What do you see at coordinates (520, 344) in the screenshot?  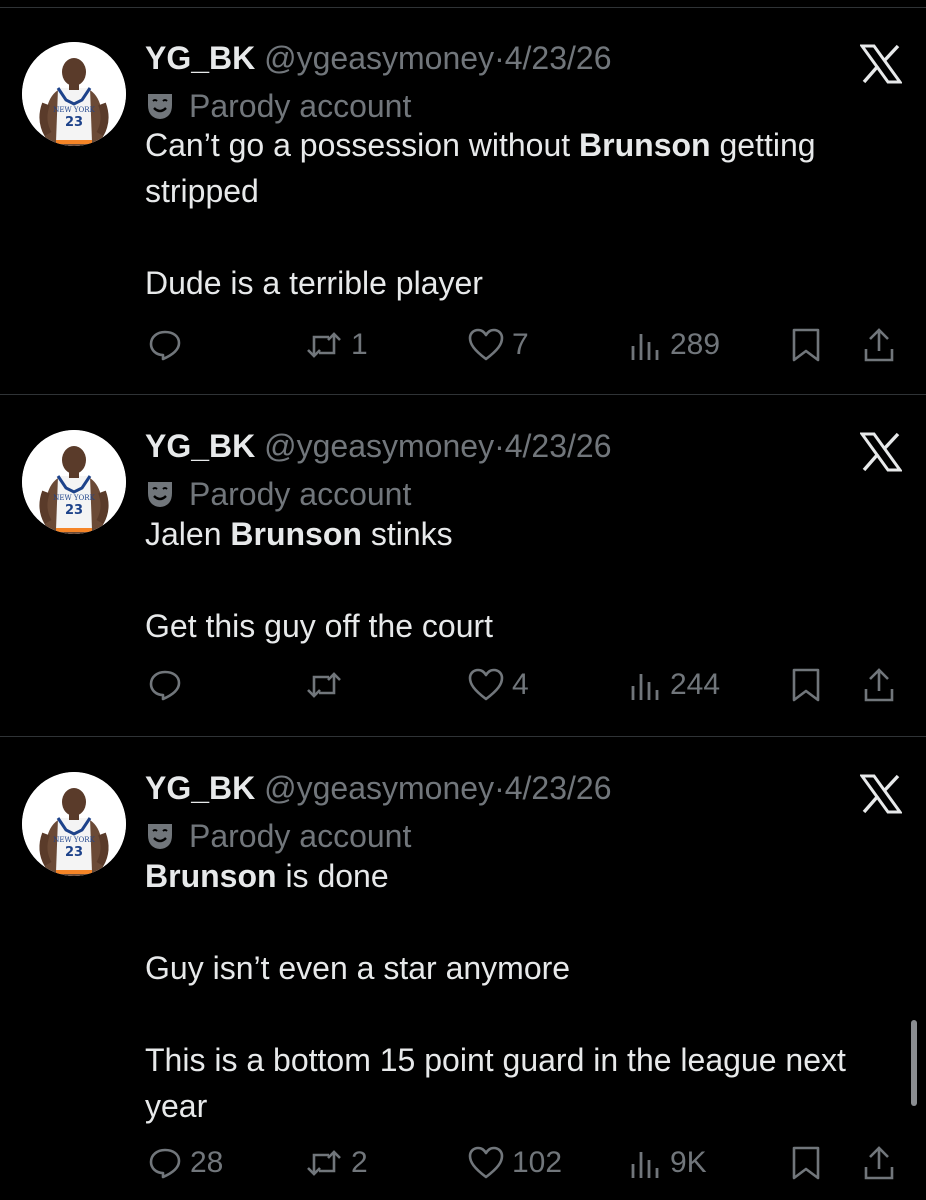 I see `like-count: 7` at bounding box center [520, 344].